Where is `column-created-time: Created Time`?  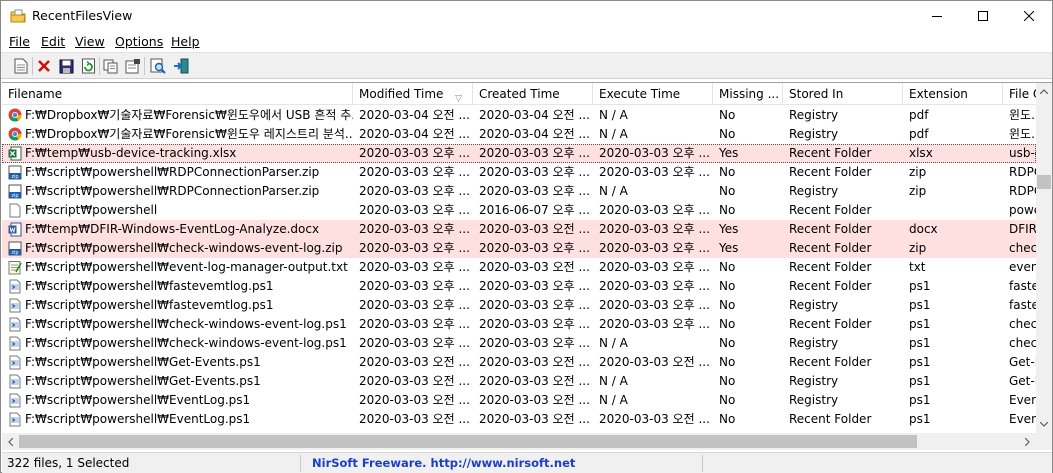
column-created-time: Created Time is located at coordinates (533, 93).